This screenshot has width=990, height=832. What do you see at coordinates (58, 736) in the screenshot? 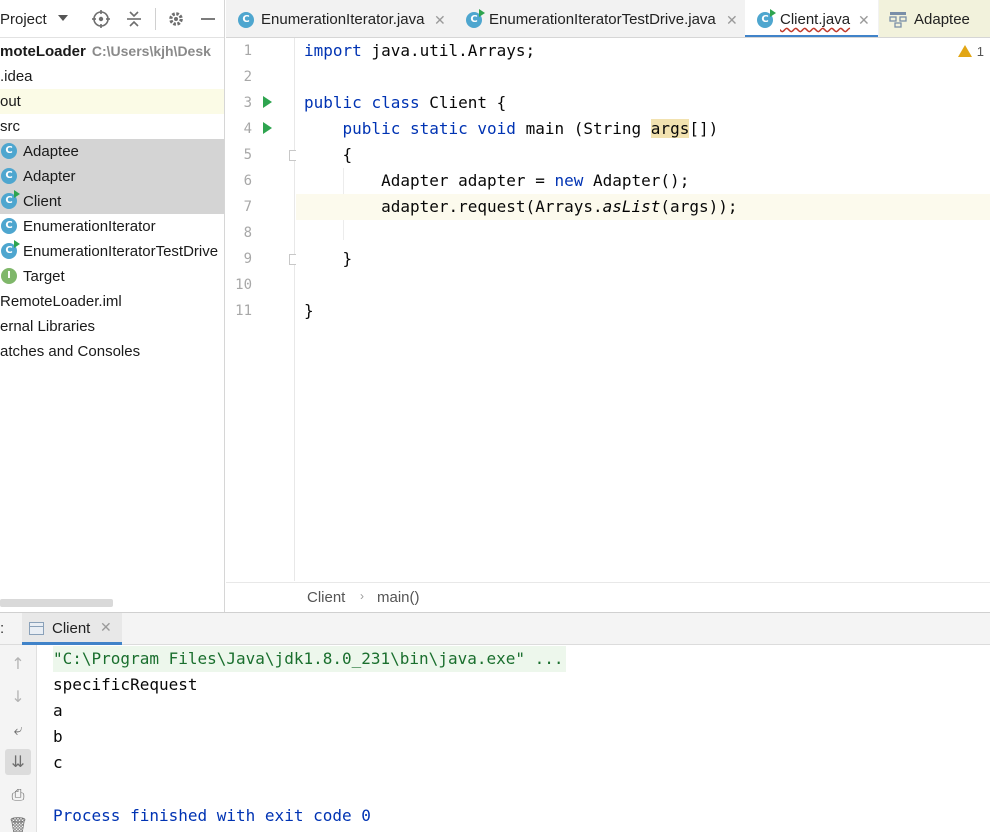
I see `console-line: b` at bounding box center [58, 736].